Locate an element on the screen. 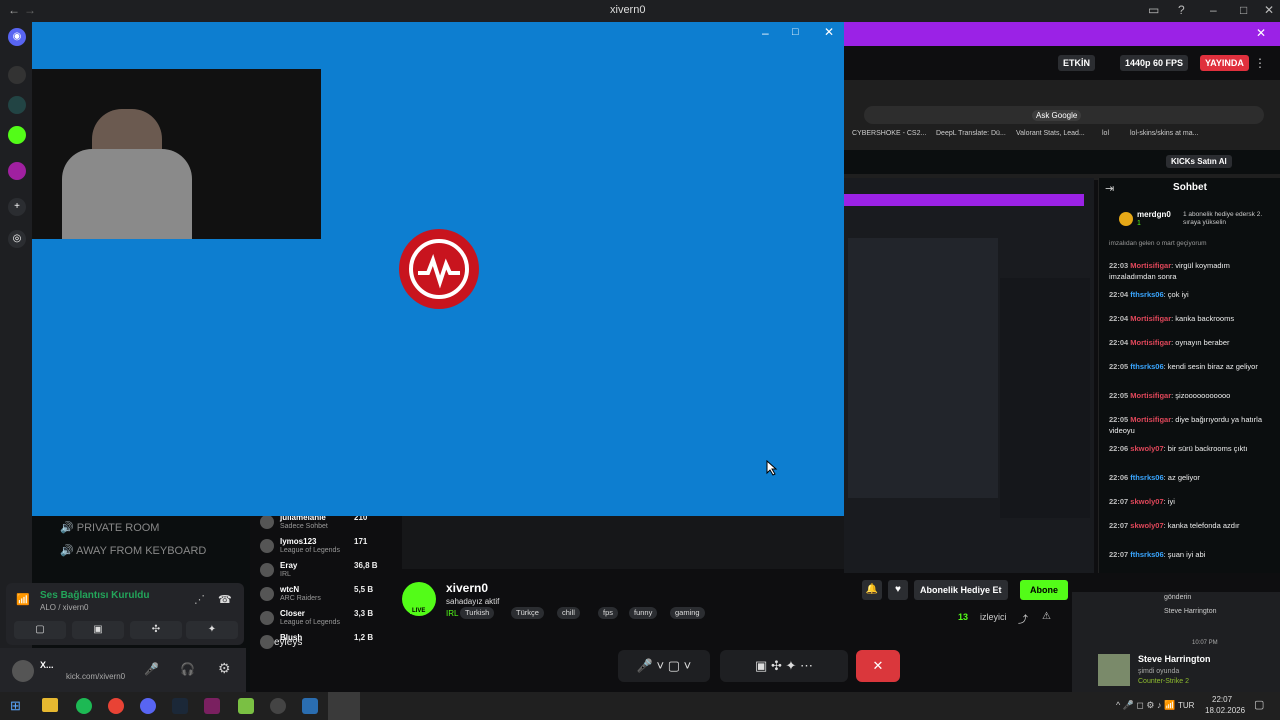 This screenshot has height=720, width=1280. voice-status: Ses Bağlantısı Kuruldu is located at coordinates (94, 595).